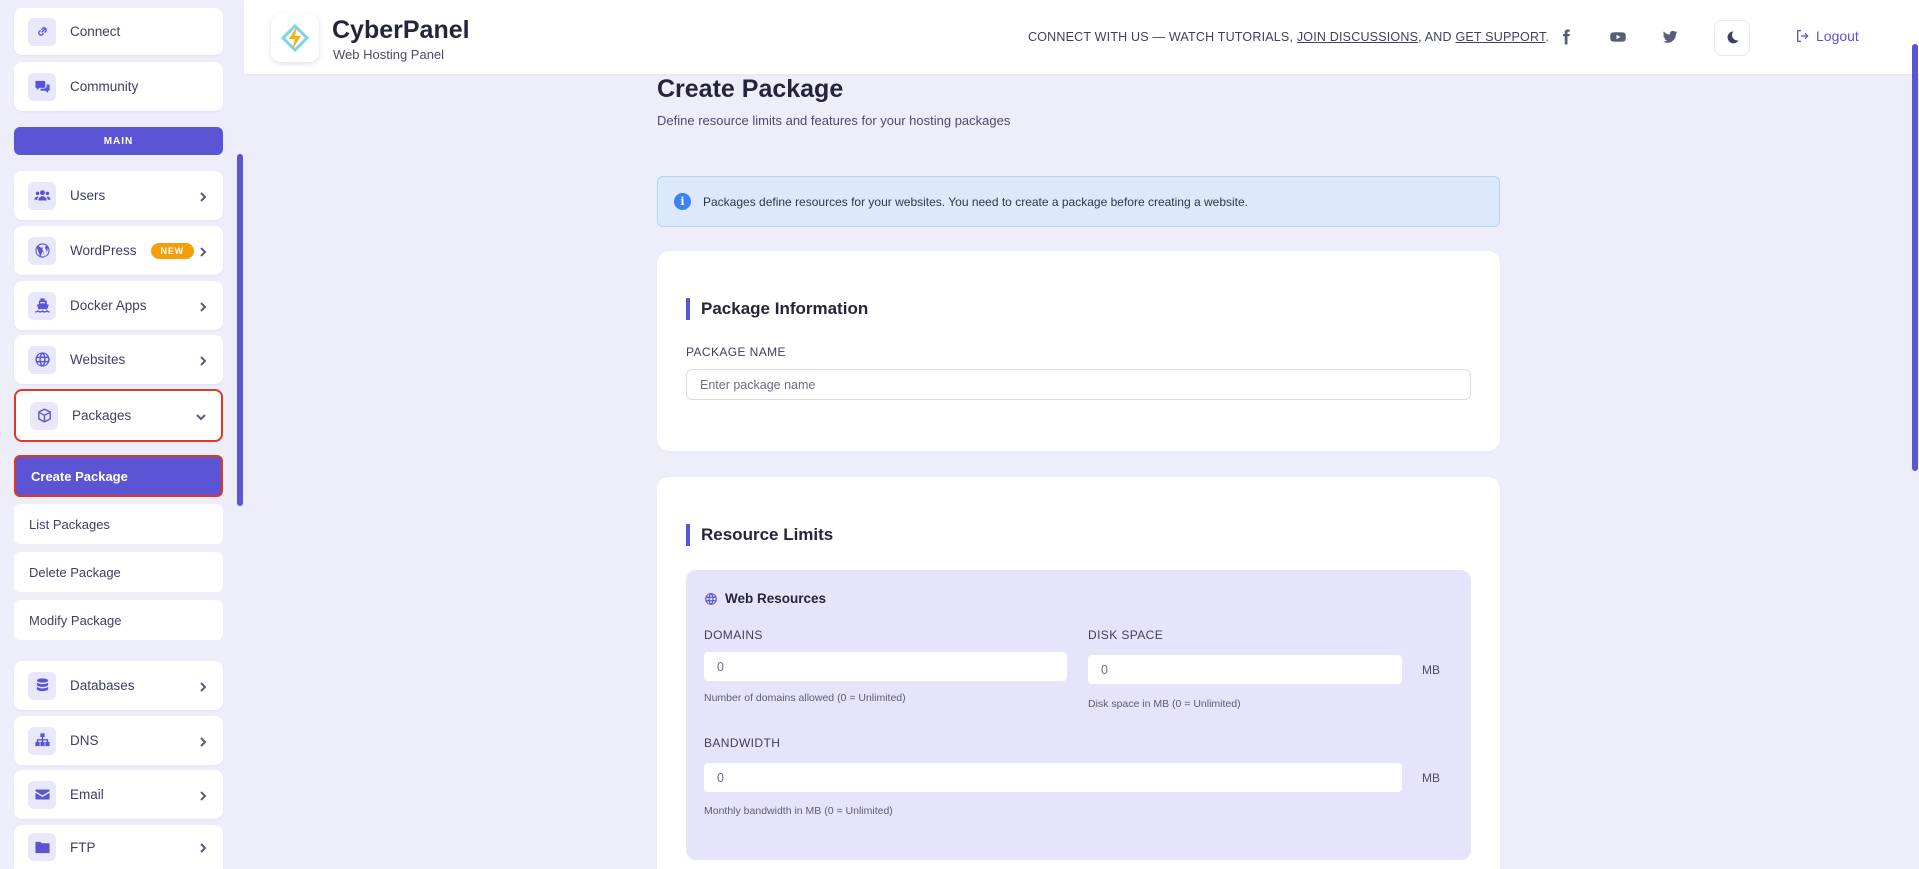 This screenshot has width=1919, height=869. What do you see at coordinates (1126, 635) in the screenshot?
I see `disk-space-label: DISK SPACE` at bounding box center [1126, 635].